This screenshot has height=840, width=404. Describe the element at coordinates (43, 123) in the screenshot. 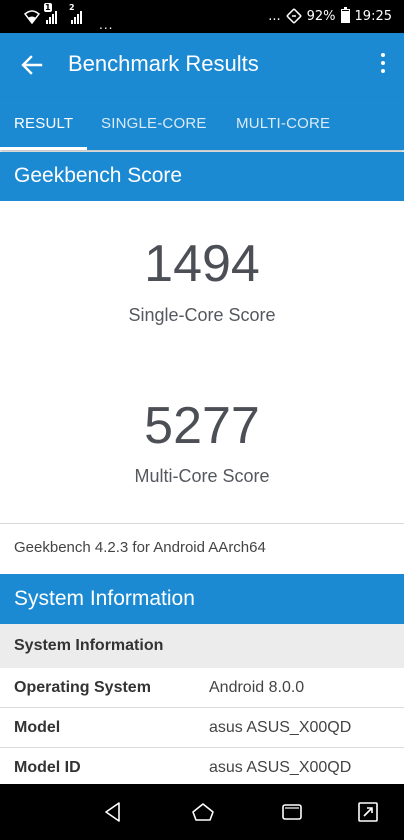

I see `tab-result: RESULT` at that location.